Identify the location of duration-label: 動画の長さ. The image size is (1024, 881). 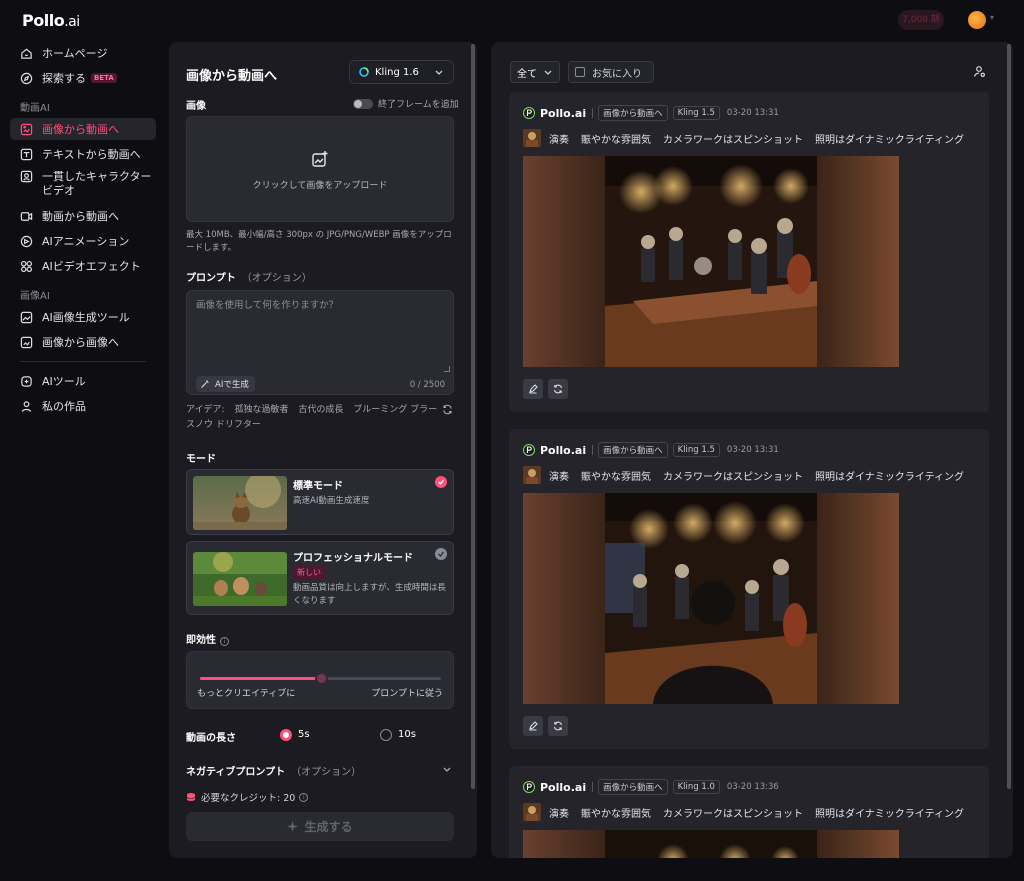
(211, 738).